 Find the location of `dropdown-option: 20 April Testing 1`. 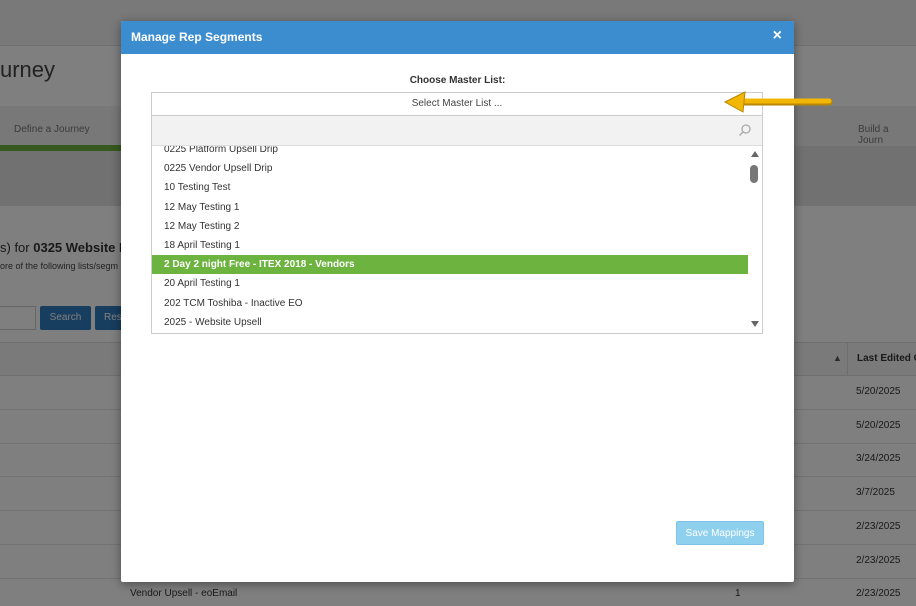

dropdown-option: 20 April Testing 1 is located at coordinates (450, 283).